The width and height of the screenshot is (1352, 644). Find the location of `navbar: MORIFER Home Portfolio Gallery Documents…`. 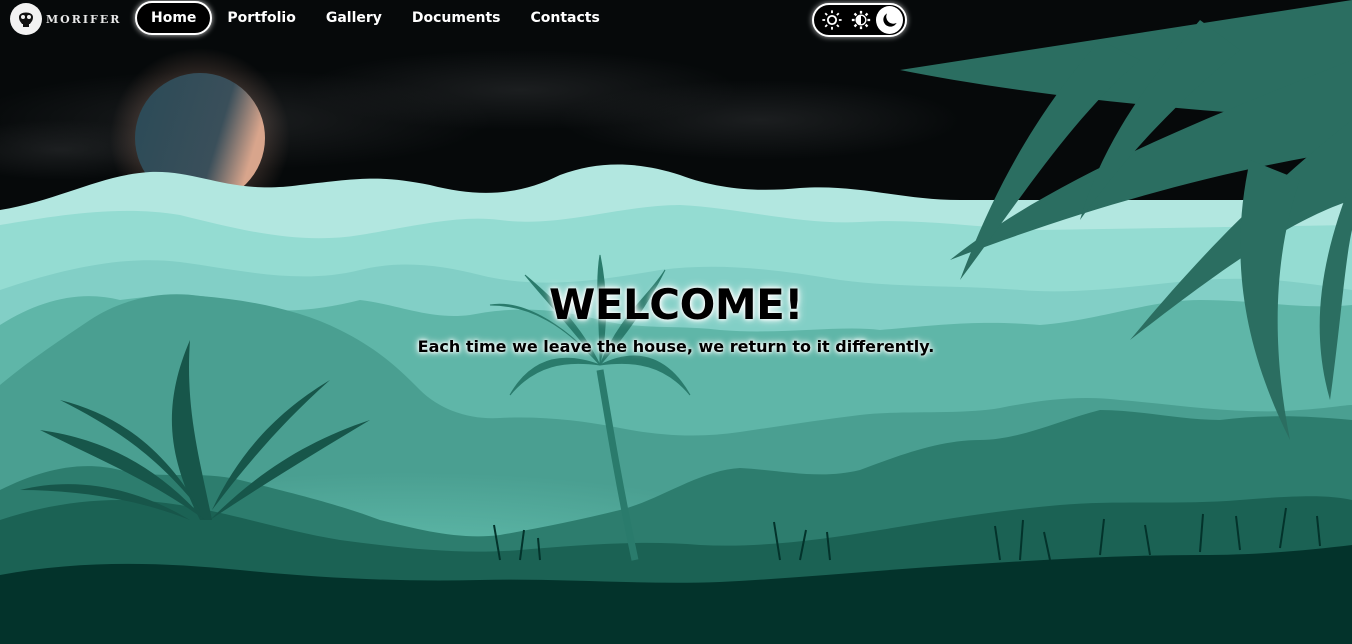

navbar: MORIFER Home Portfolio Gallery Documents… is located at coordinates (676, 19).